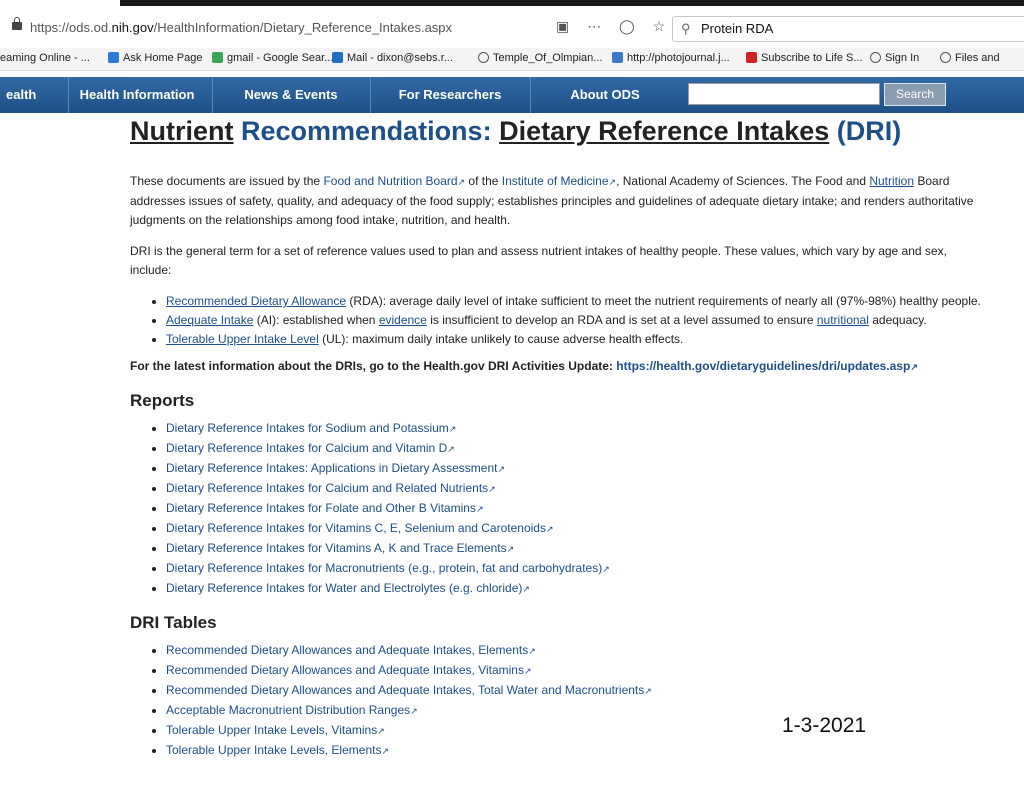 The height and width of the screenshot is (798, 1024). Describe the element at coordinates (337, 57) in the screenshot. I see `outlook-icon` at that location.